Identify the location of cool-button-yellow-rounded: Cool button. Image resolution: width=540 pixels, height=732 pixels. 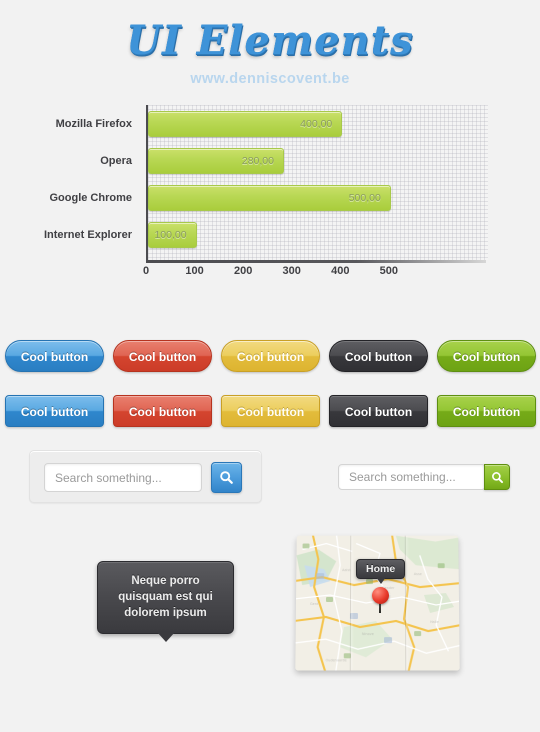
(270, 356).